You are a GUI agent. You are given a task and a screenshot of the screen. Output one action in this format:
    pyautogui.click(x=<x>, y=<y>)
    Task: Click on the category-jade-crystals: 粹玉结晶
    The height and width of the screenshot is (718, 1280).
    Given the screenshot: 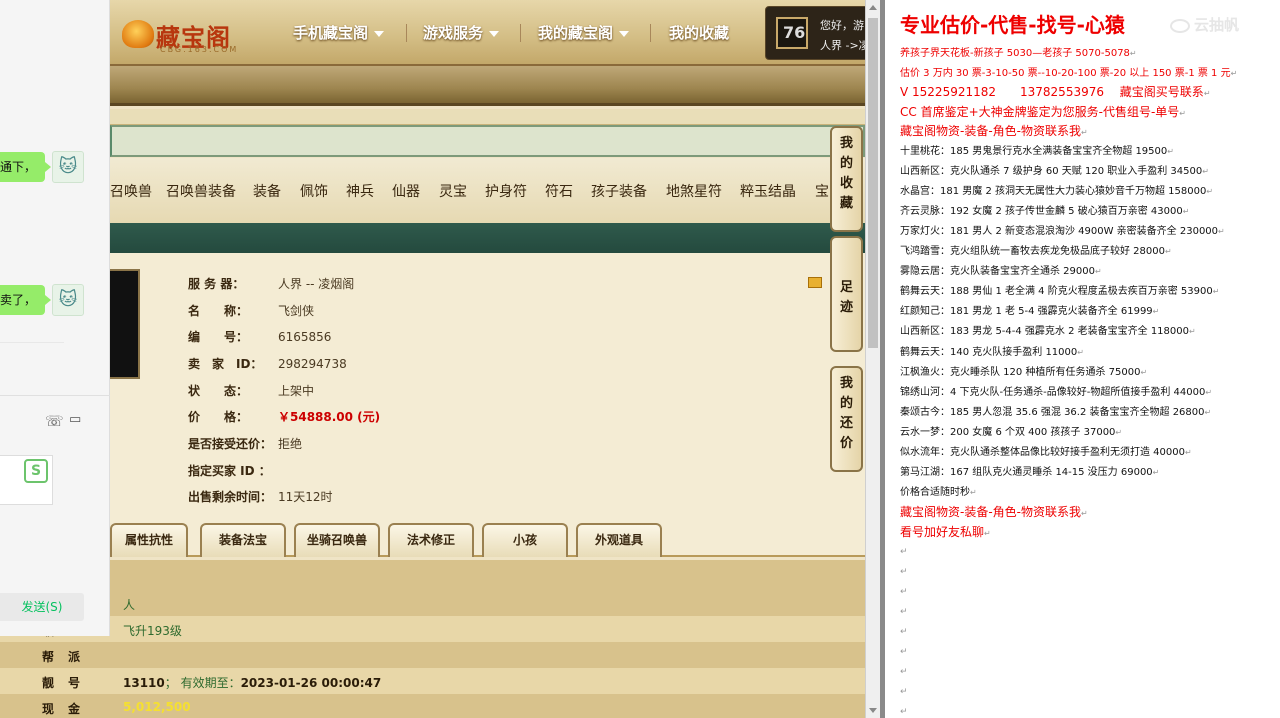 What is the action you would take?
    pyautogui.click(x=768, y=191)
    